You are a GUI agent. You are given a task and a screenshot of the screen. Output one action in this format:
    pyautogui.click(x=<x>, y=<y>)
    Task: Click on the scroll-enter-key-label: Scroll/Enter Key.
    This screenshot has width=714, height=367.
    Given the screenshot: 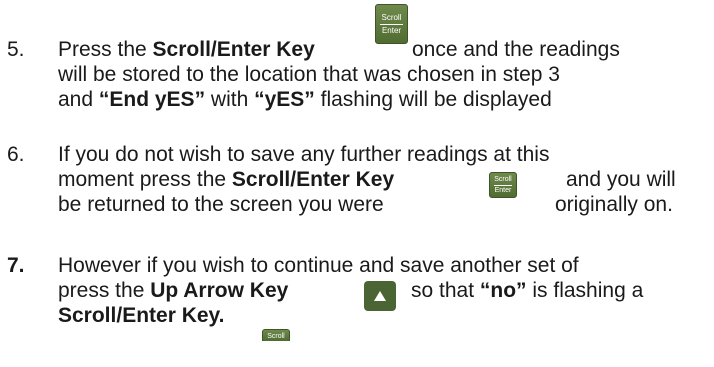 What is the action you would take?
    pyautogui.click(x=141, y=315)
    